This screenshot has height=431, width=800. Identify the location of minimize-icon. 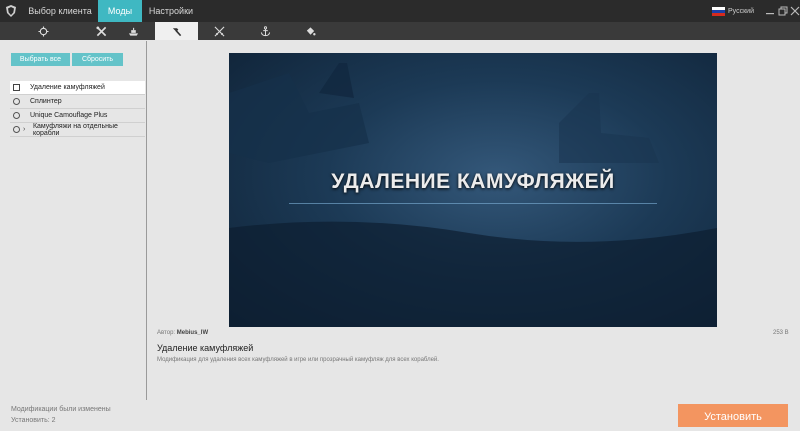
(770, 11).